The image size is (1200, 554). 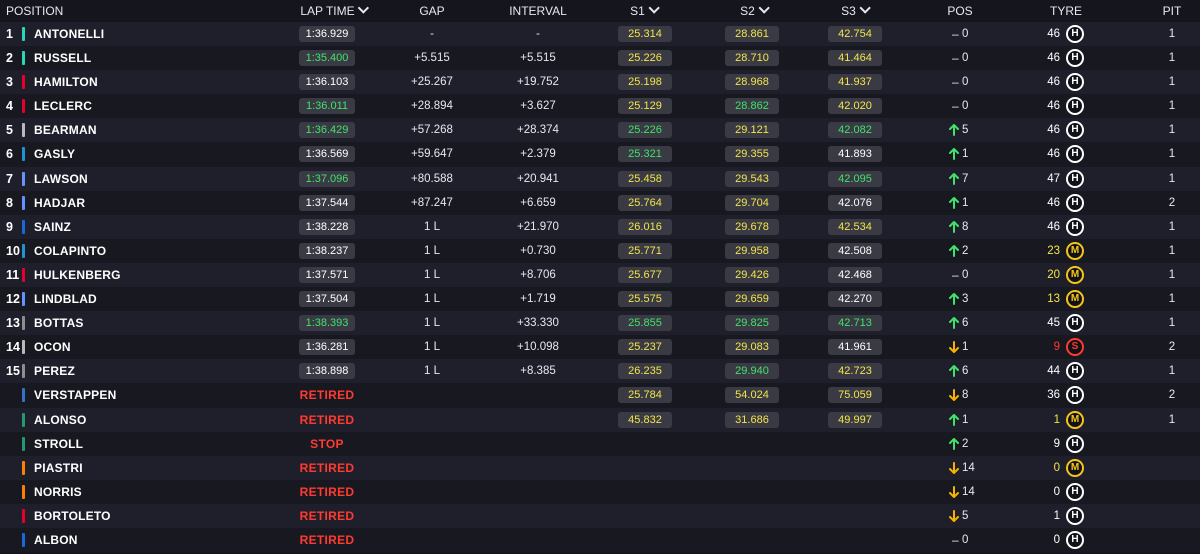 What do you see at coordinates (600, 443) in the screenshot?
I see `table-row: STROLL STOP 2 9 H` at bounding box center [600, 443].